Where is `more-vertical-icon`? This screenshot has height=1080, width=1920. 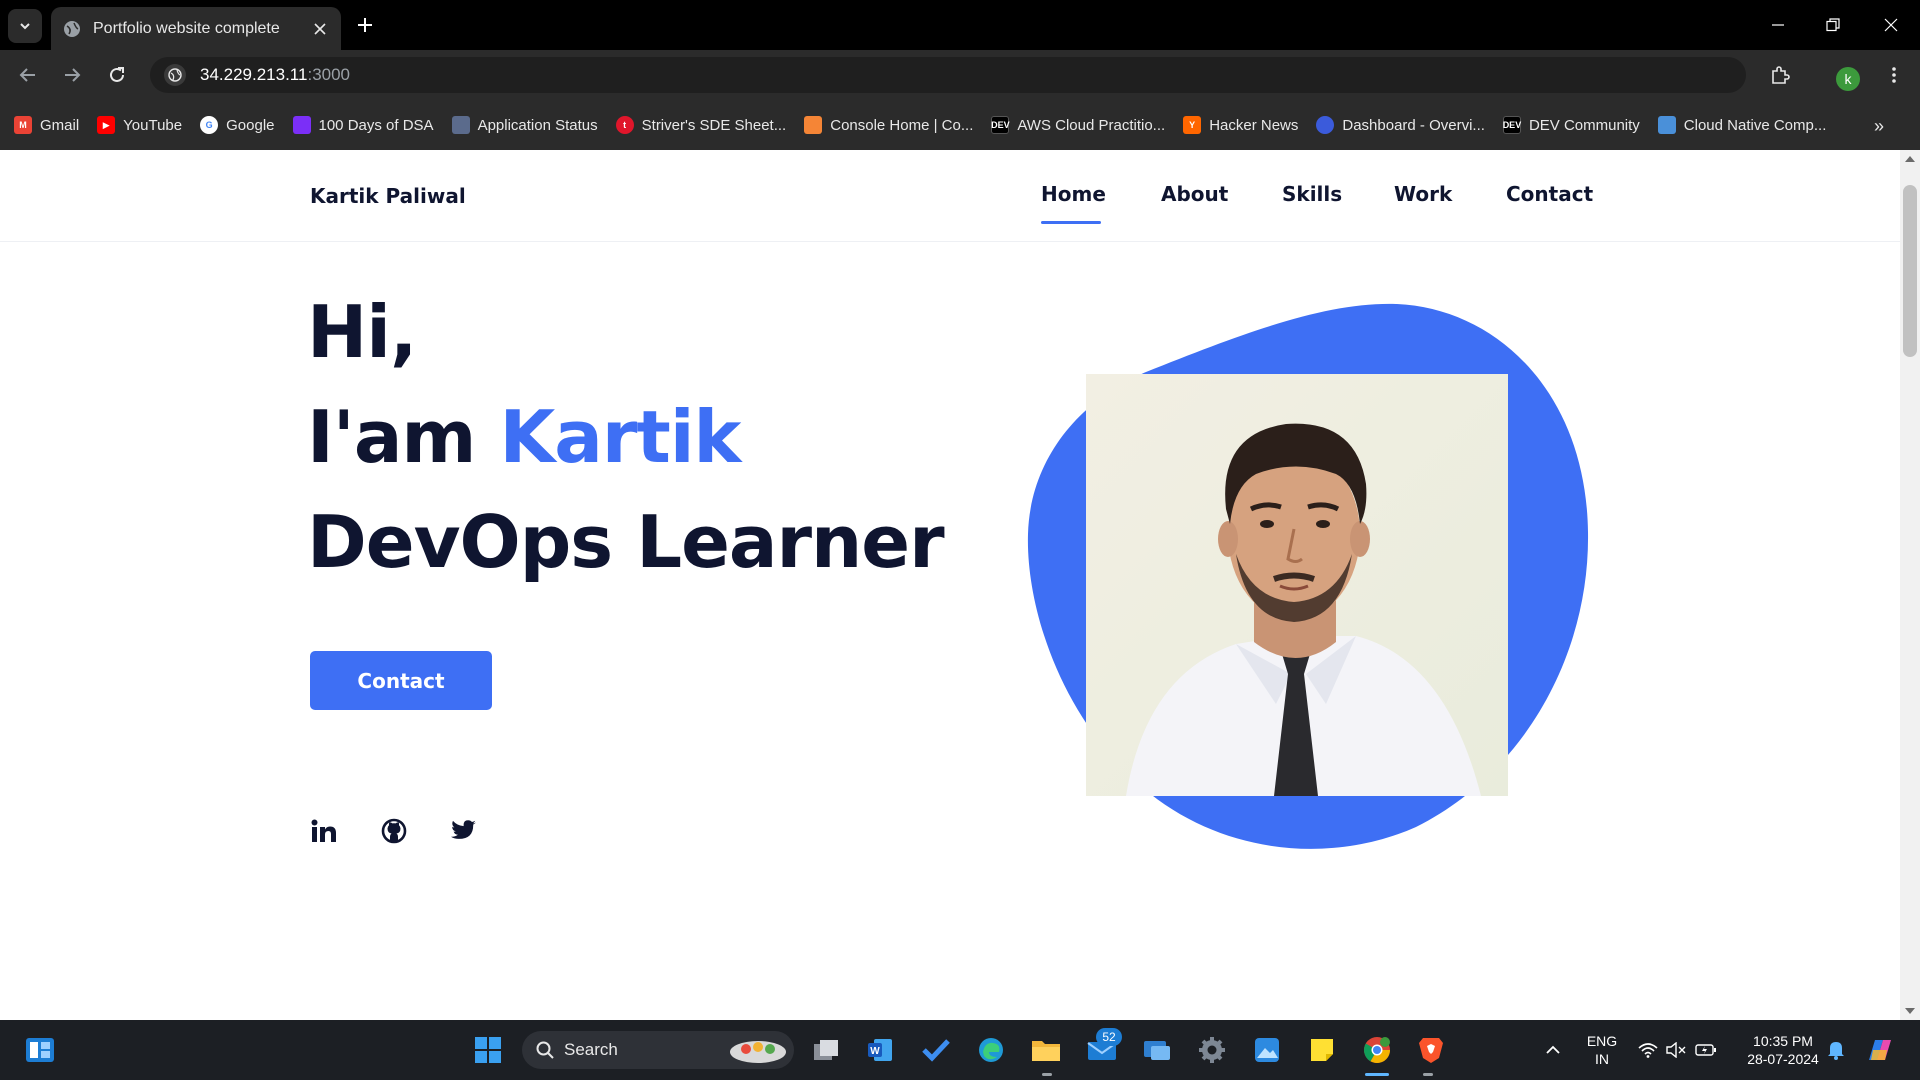 more-vertical-icon is located at coordinates (1894, 75).